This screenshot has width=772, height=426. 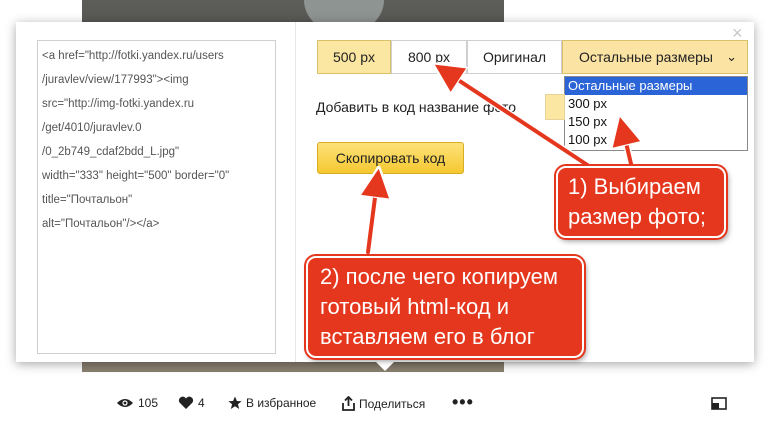 I want to click on views-count: 105, so click(x=148, y=403).